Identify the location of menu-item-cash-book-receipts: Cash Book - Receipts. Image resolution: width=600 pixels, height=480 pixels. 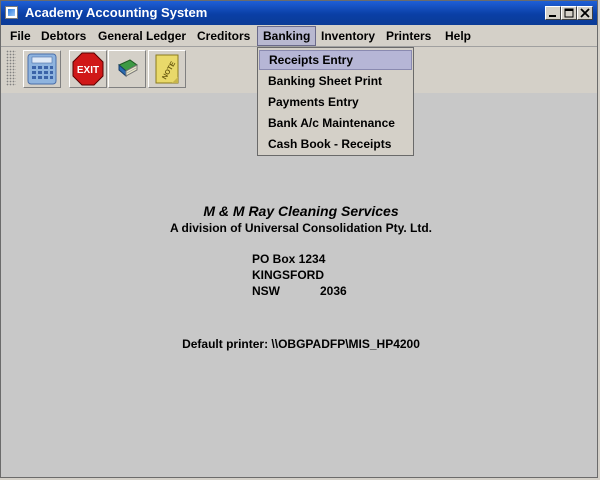
(335, 144).